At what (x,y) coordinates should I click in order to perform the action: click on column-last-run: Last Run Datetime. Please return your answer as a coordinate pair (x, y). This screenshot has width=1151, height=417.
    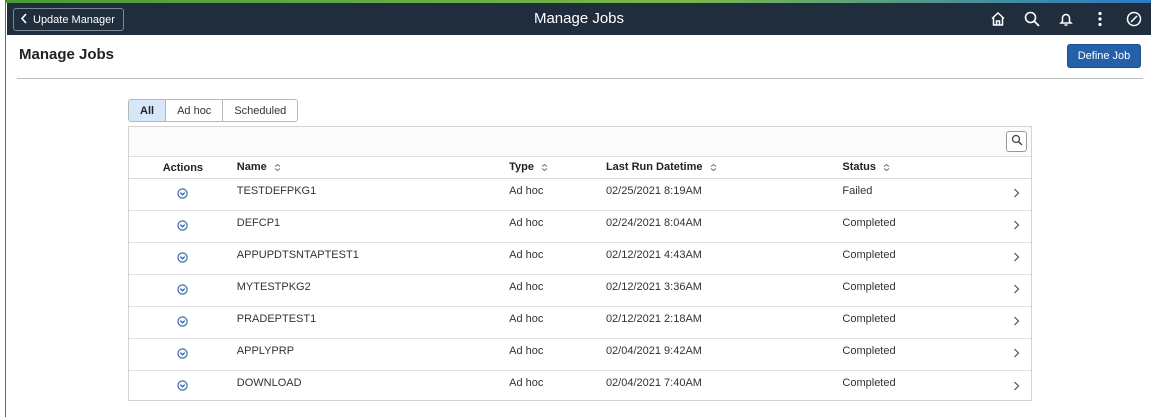
    Looking at the image, I should click on (724, 167).